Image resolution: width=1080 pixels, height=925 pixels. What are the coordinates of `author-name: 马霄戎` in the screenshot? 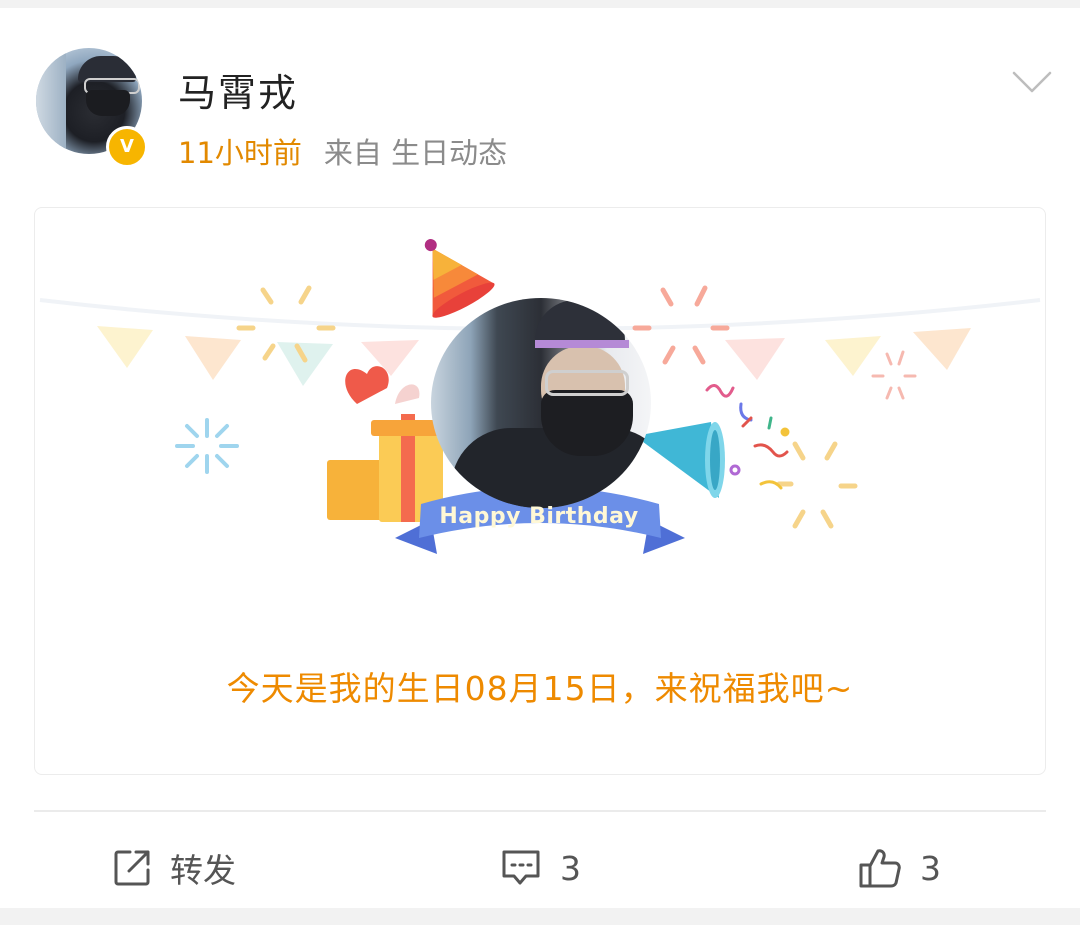 It's located at (238, 89).